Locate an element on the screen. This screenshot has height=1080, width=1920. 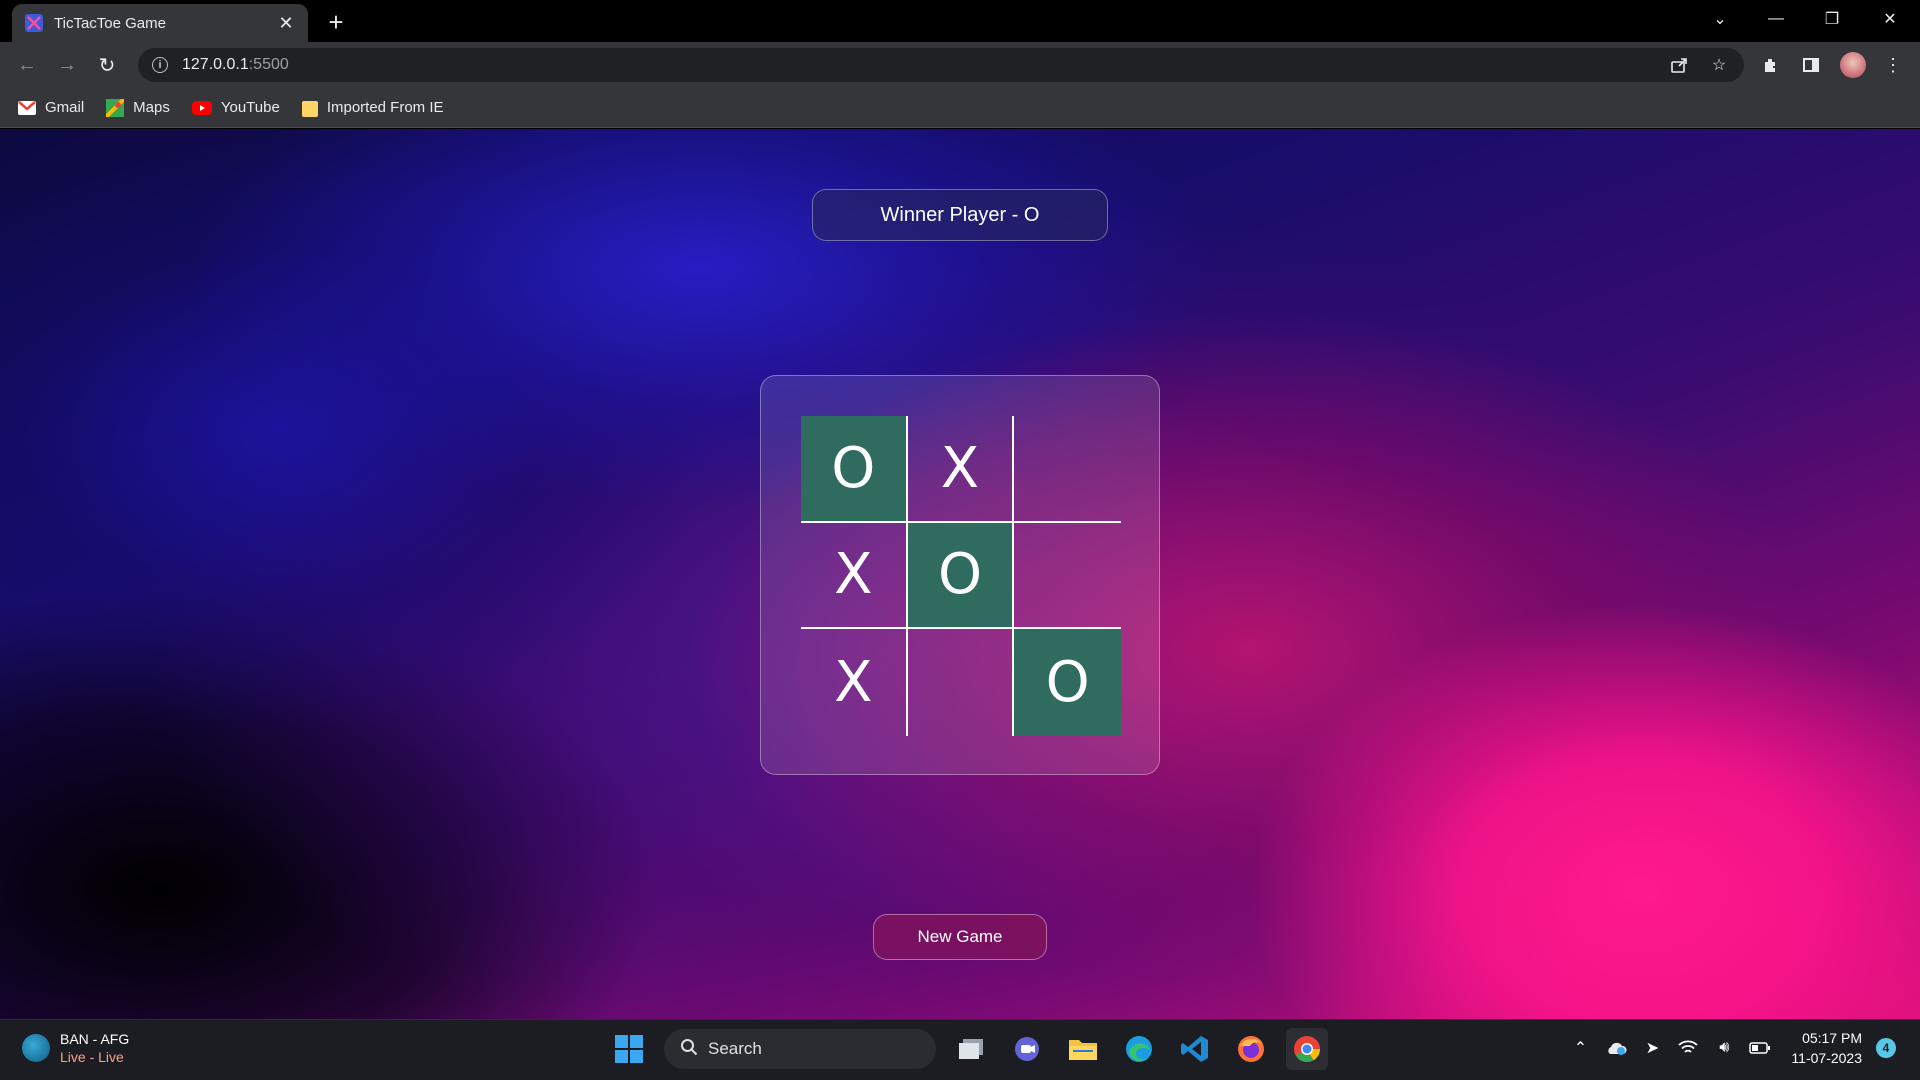
new-game-button: New Game is located at coordinates (960, 937).